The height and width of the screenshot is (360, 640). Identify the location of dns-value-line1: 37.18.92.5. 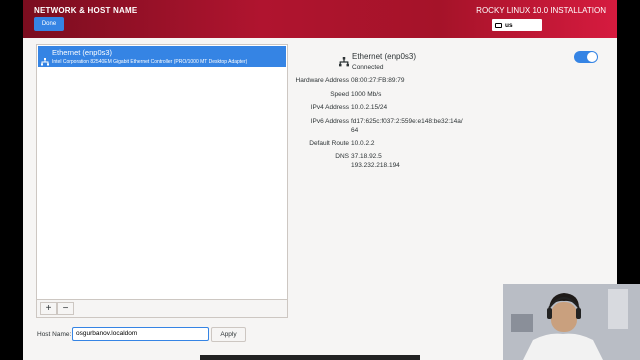
(366, 156).